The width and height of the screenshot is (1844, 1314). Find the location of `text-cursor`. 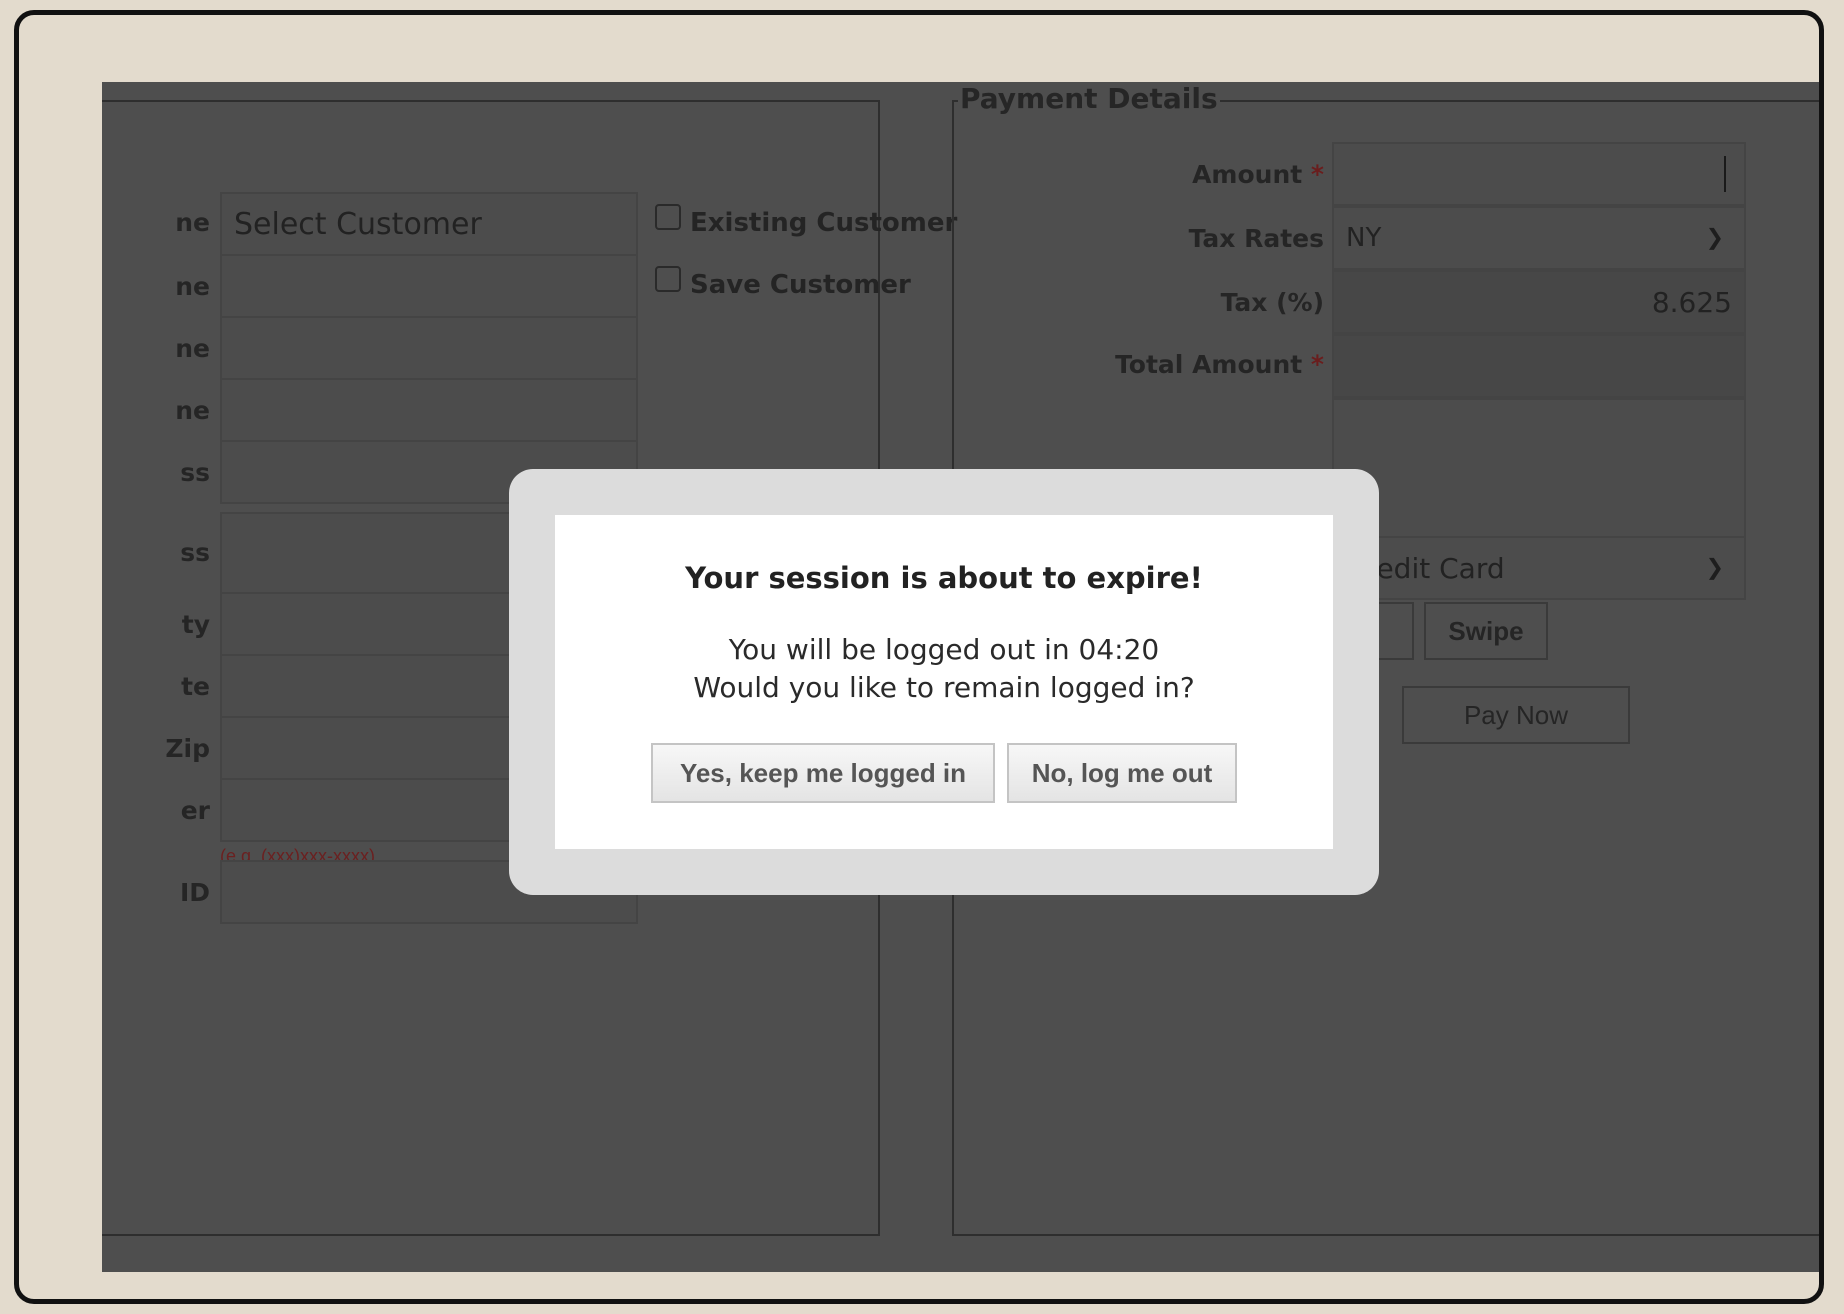

text-cursor is located at coordinates (1725, 174).